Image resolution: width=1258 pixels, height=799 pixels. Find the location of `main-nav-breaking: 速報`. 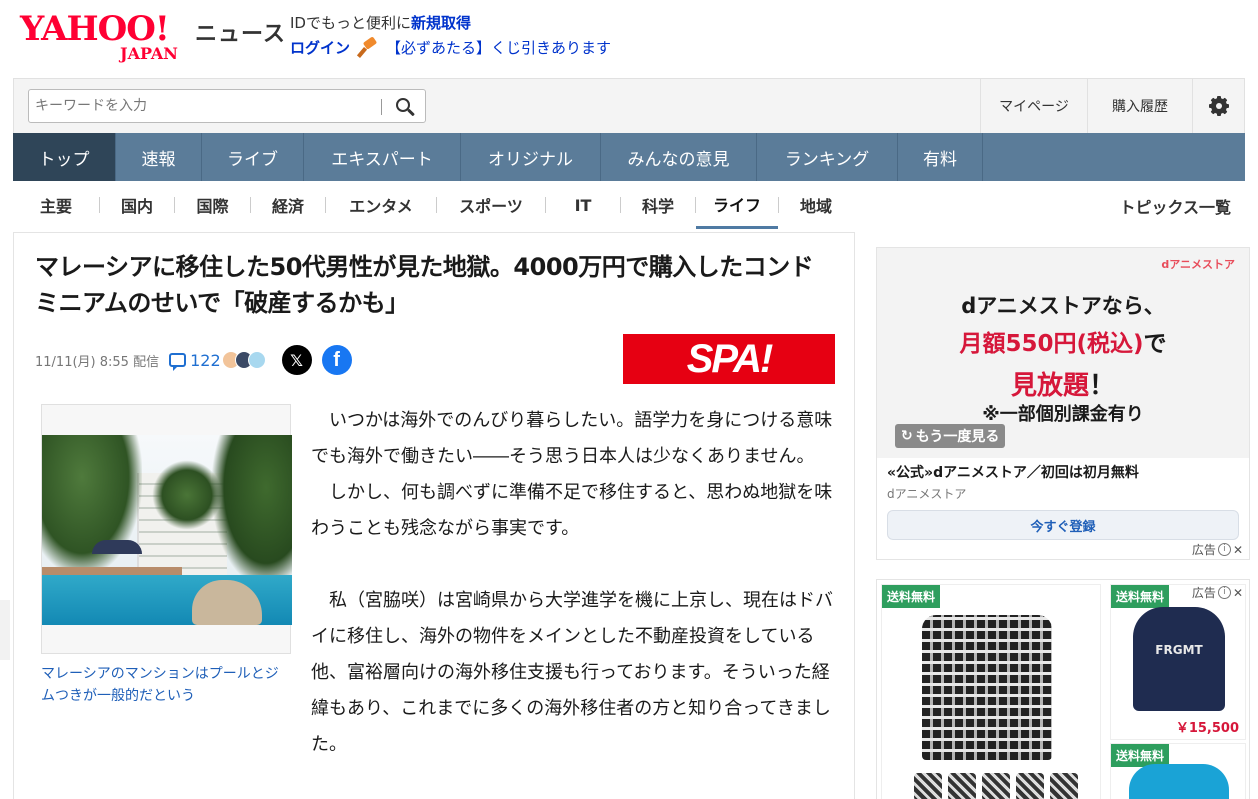

main-nav-breaking: 速報 is located at coordinates (159, 157).